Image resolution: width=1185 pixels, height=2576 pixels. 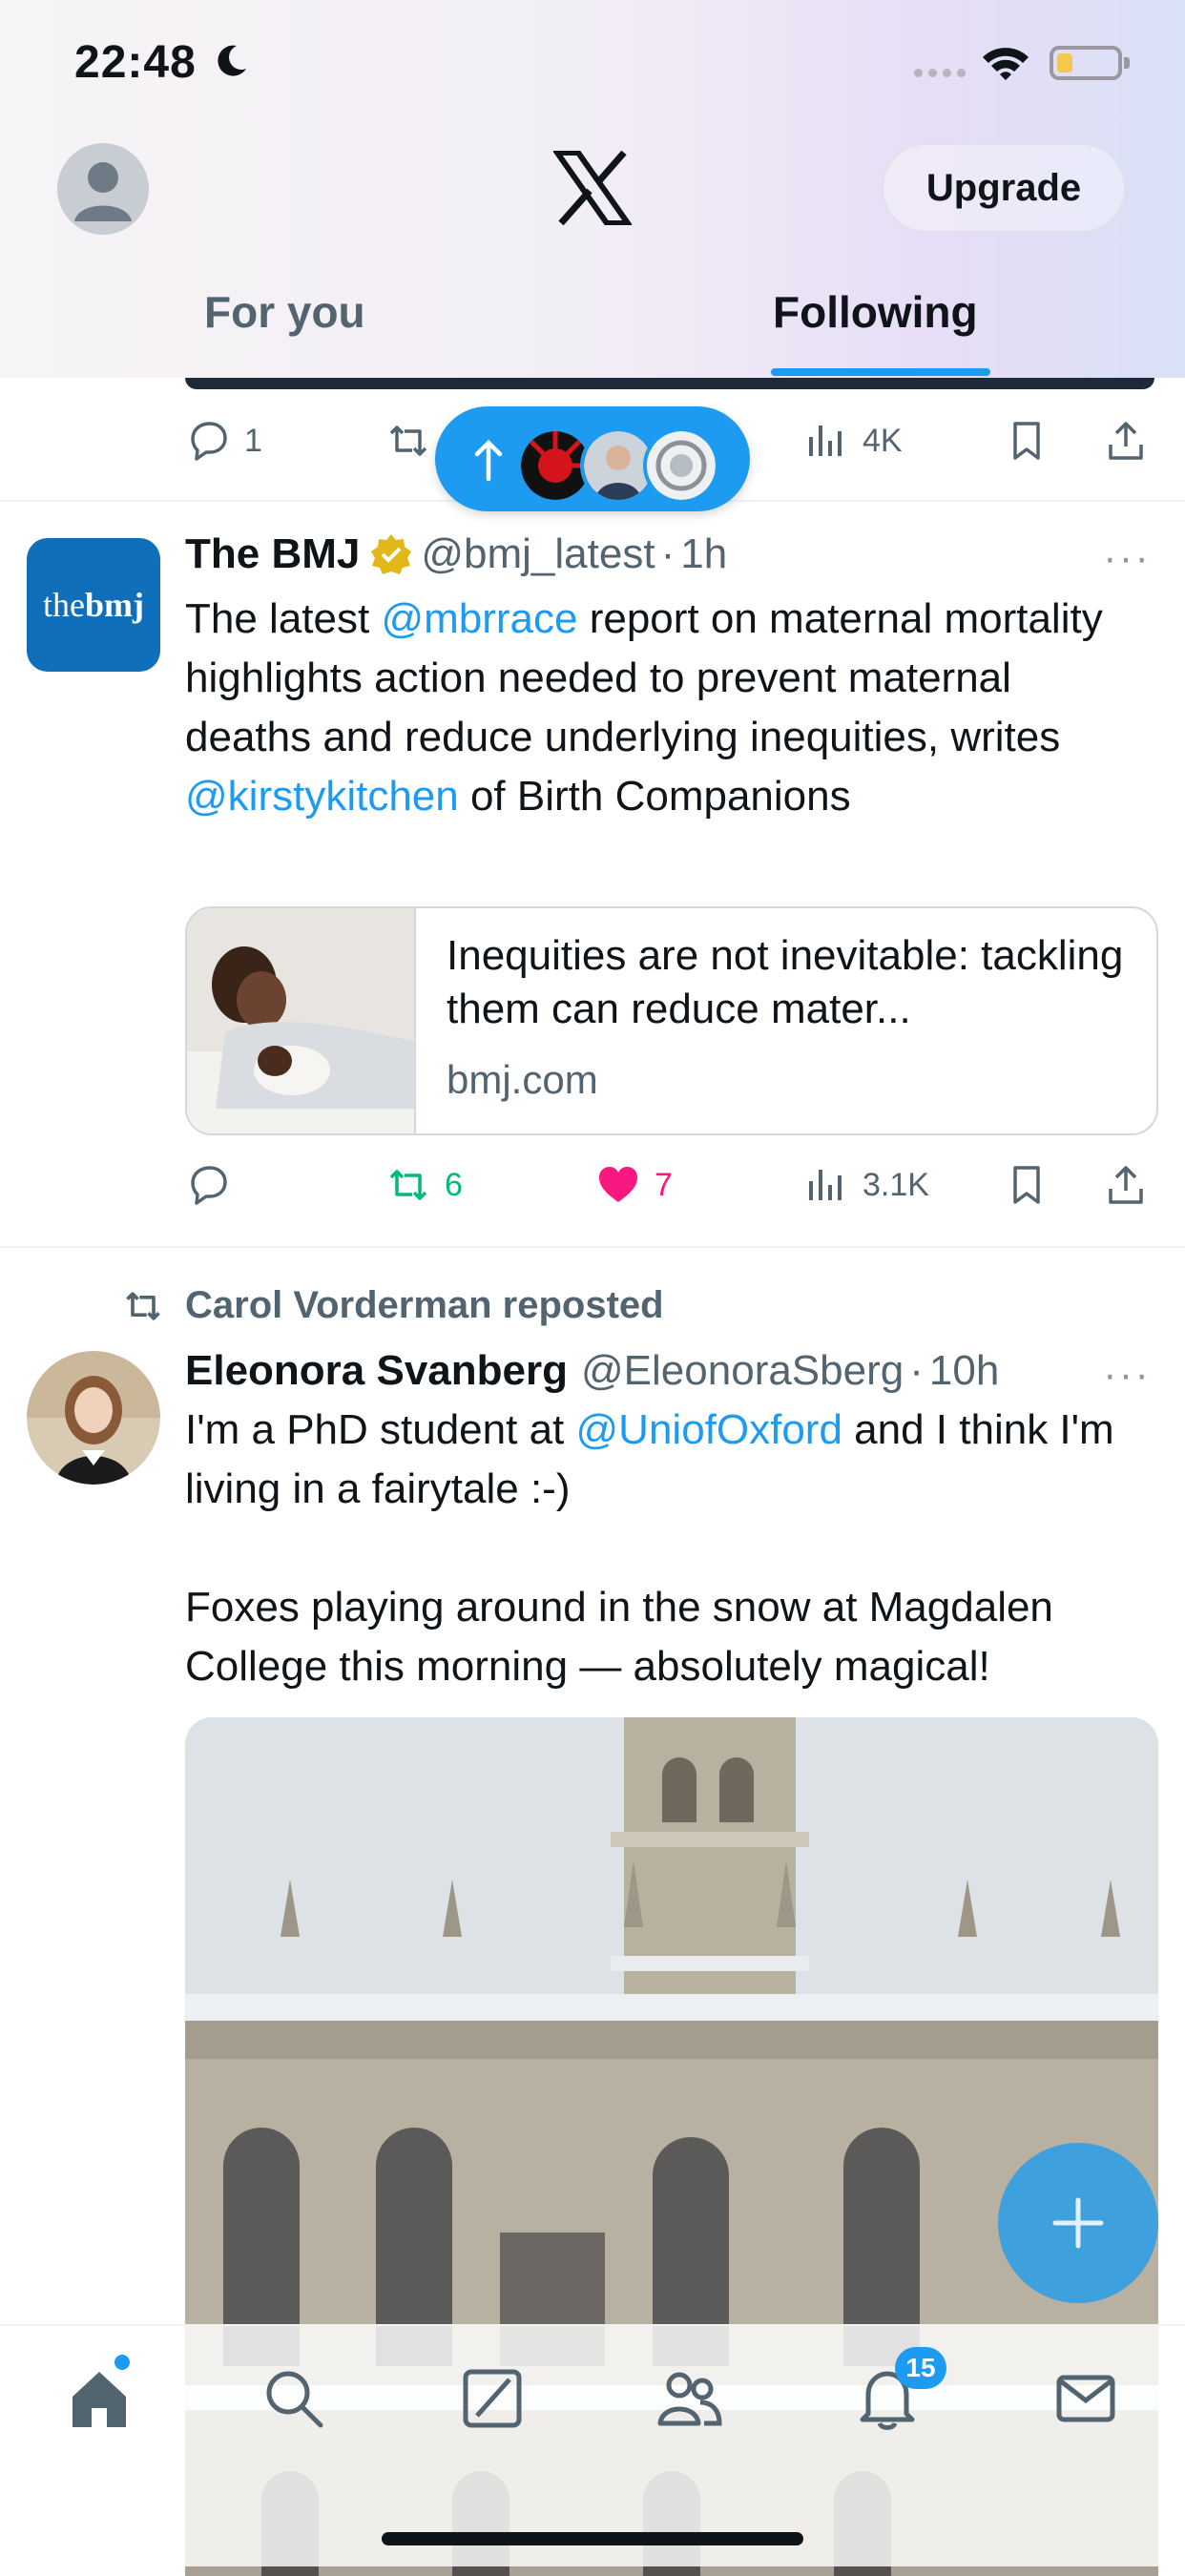 What do you see at coordinates (488, 460) in the screenshot?
I see `arrow-up-icon` at bounding box center [488, 460].